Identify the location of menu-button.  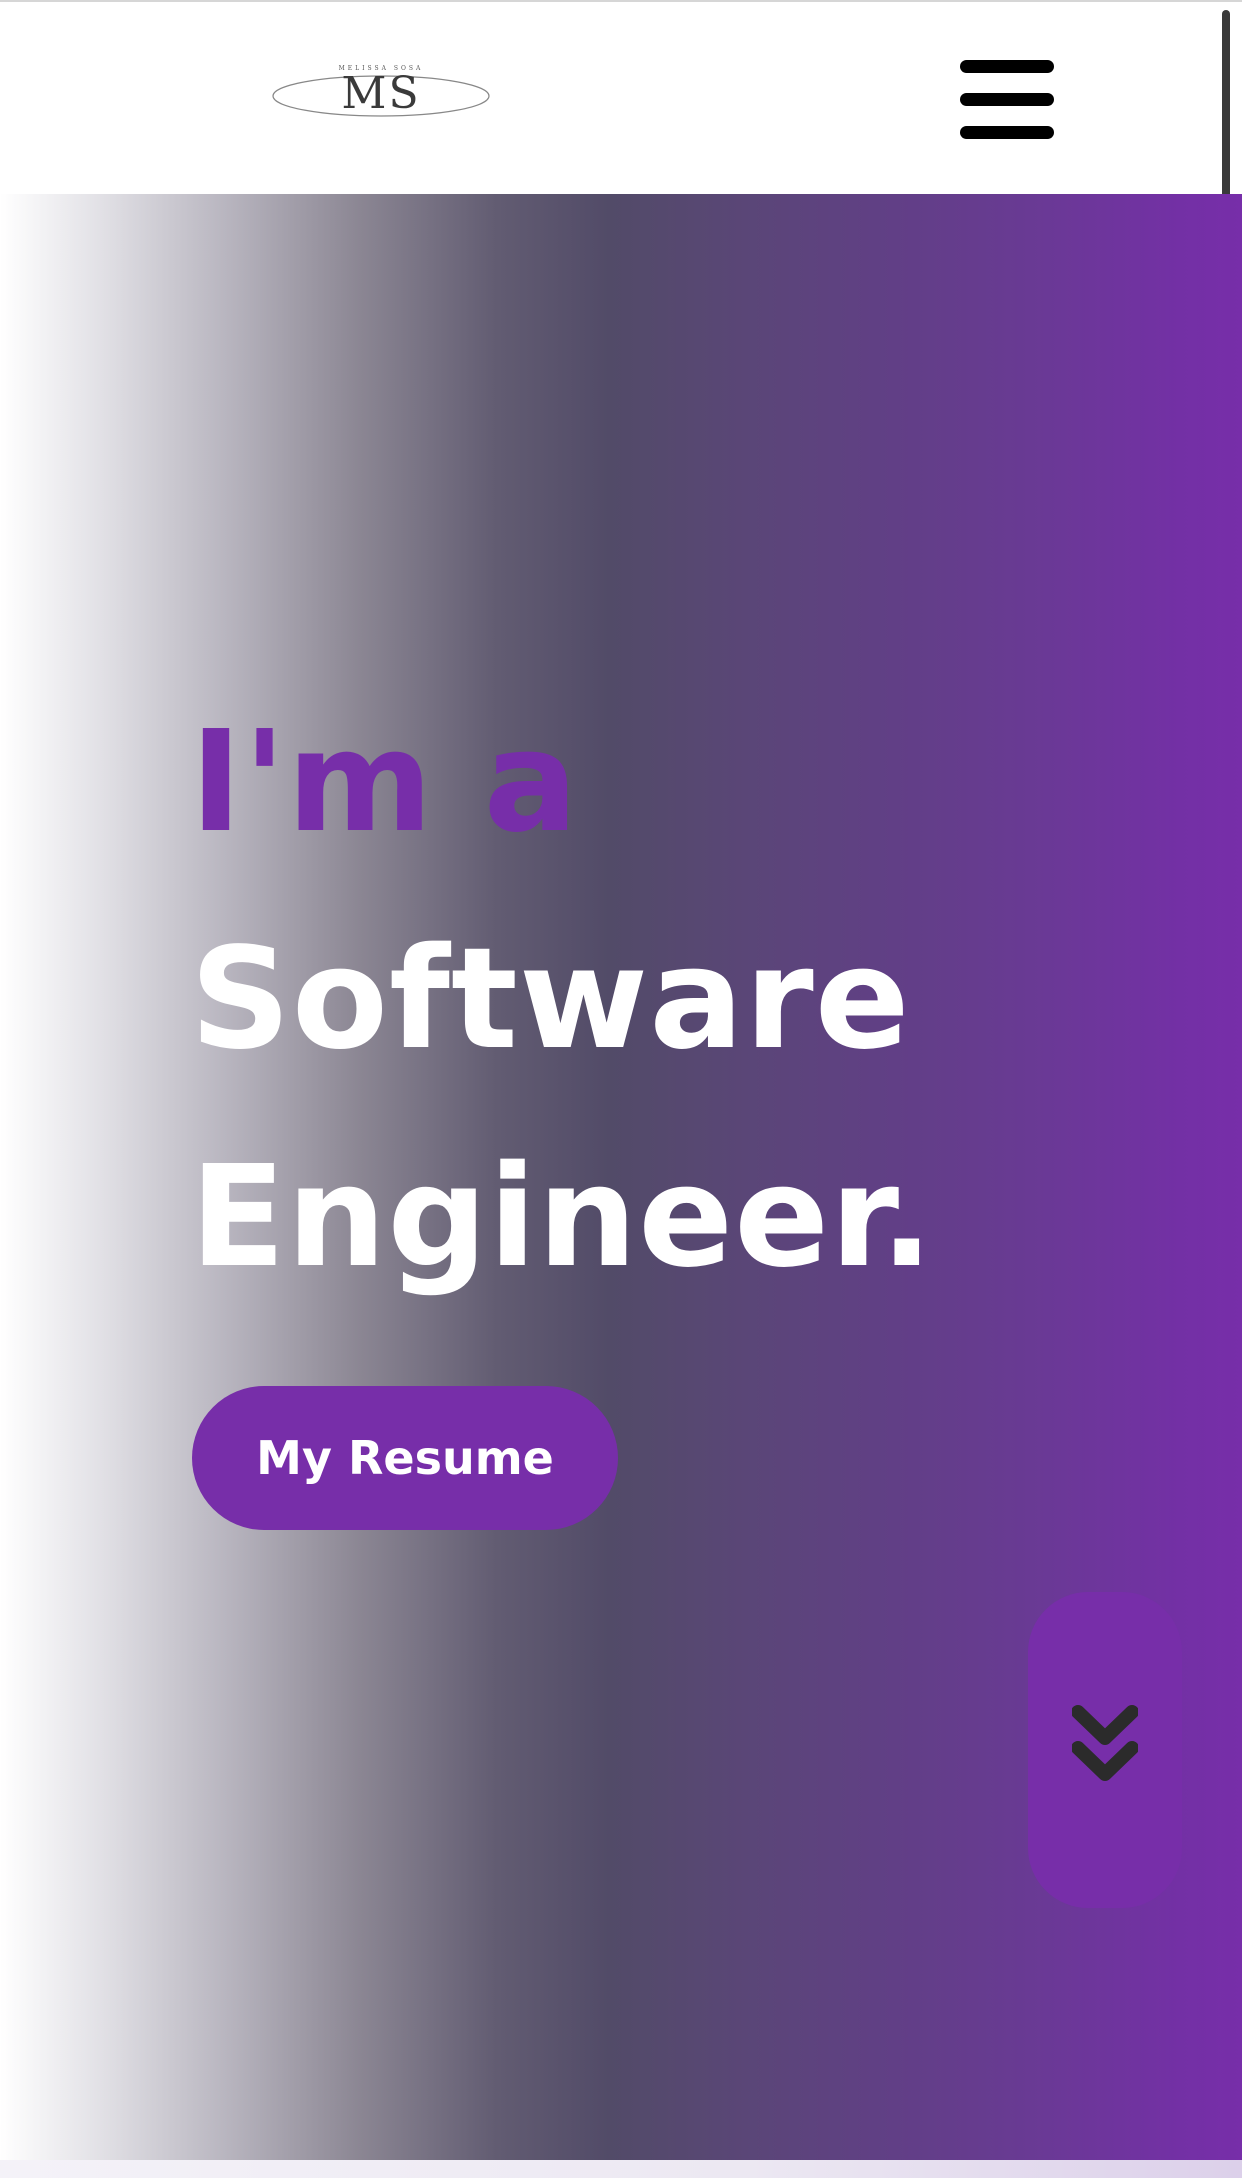
(1007, 100).